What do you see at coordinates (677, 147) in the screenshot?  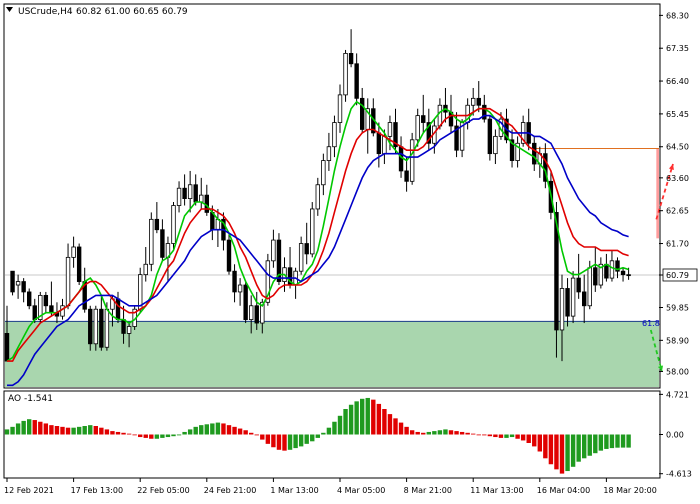 I see `price-tick-label: 64.50` at bounding box center [677, 147].